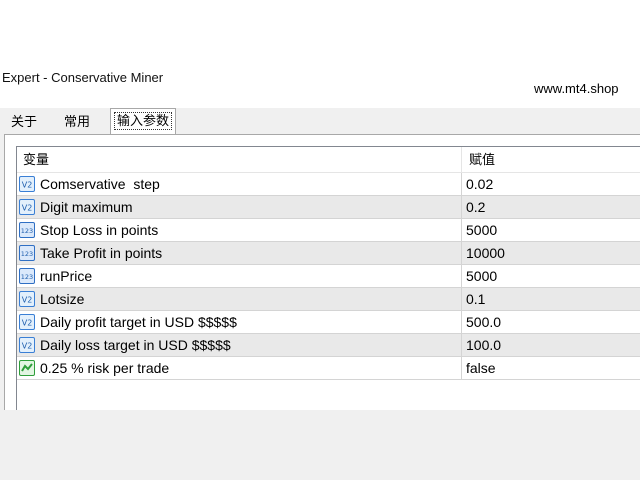 Image resolution: width=640 pixels, height=480 pixels. Describe the element at coordinates (99, 230) in the screenshot. I see `param-name: Stop Loss in points` at that location.